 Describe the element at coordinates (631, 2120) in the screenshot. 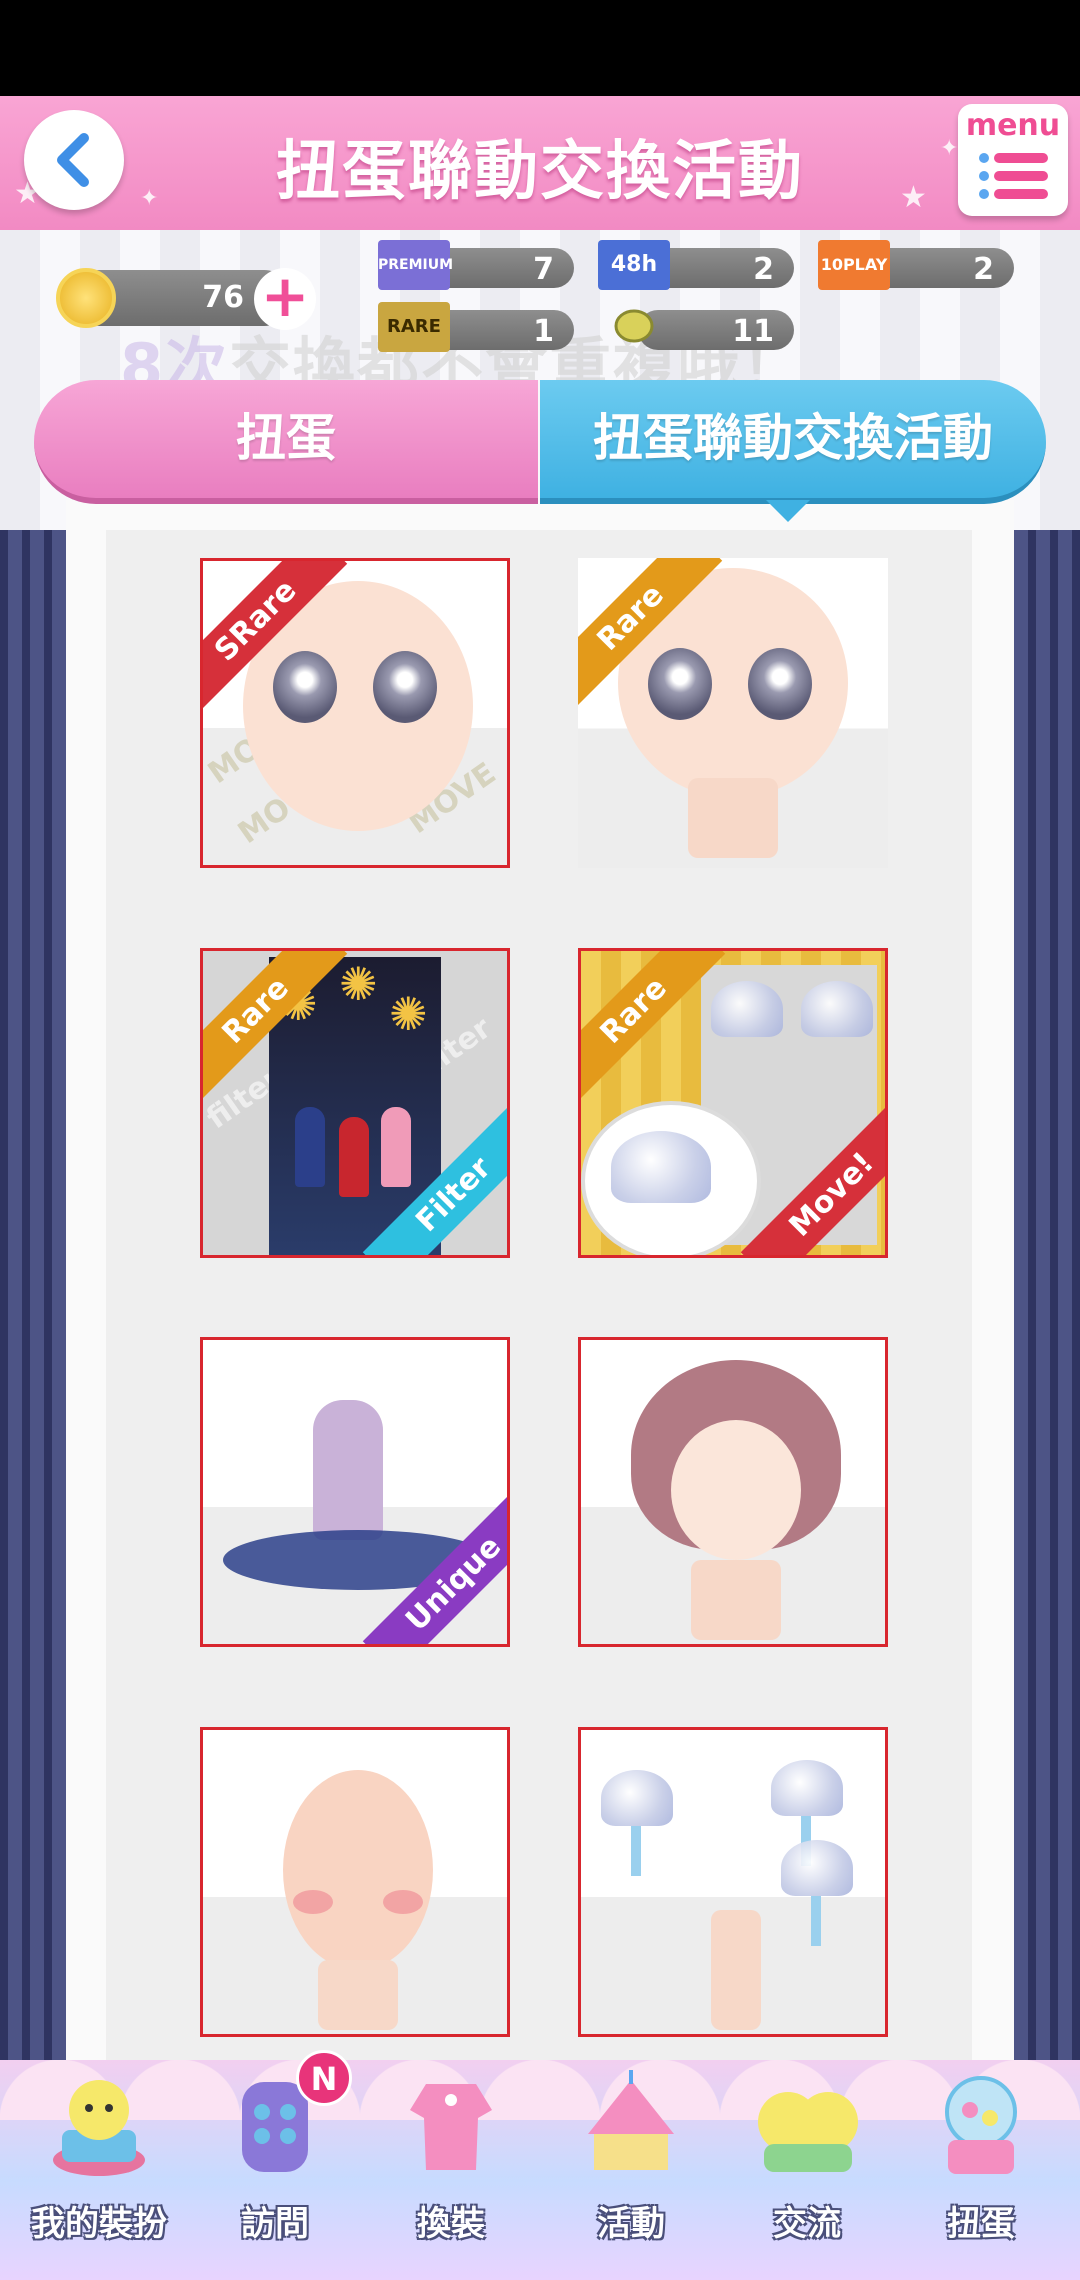

I see `event-tent-icon` at that location.